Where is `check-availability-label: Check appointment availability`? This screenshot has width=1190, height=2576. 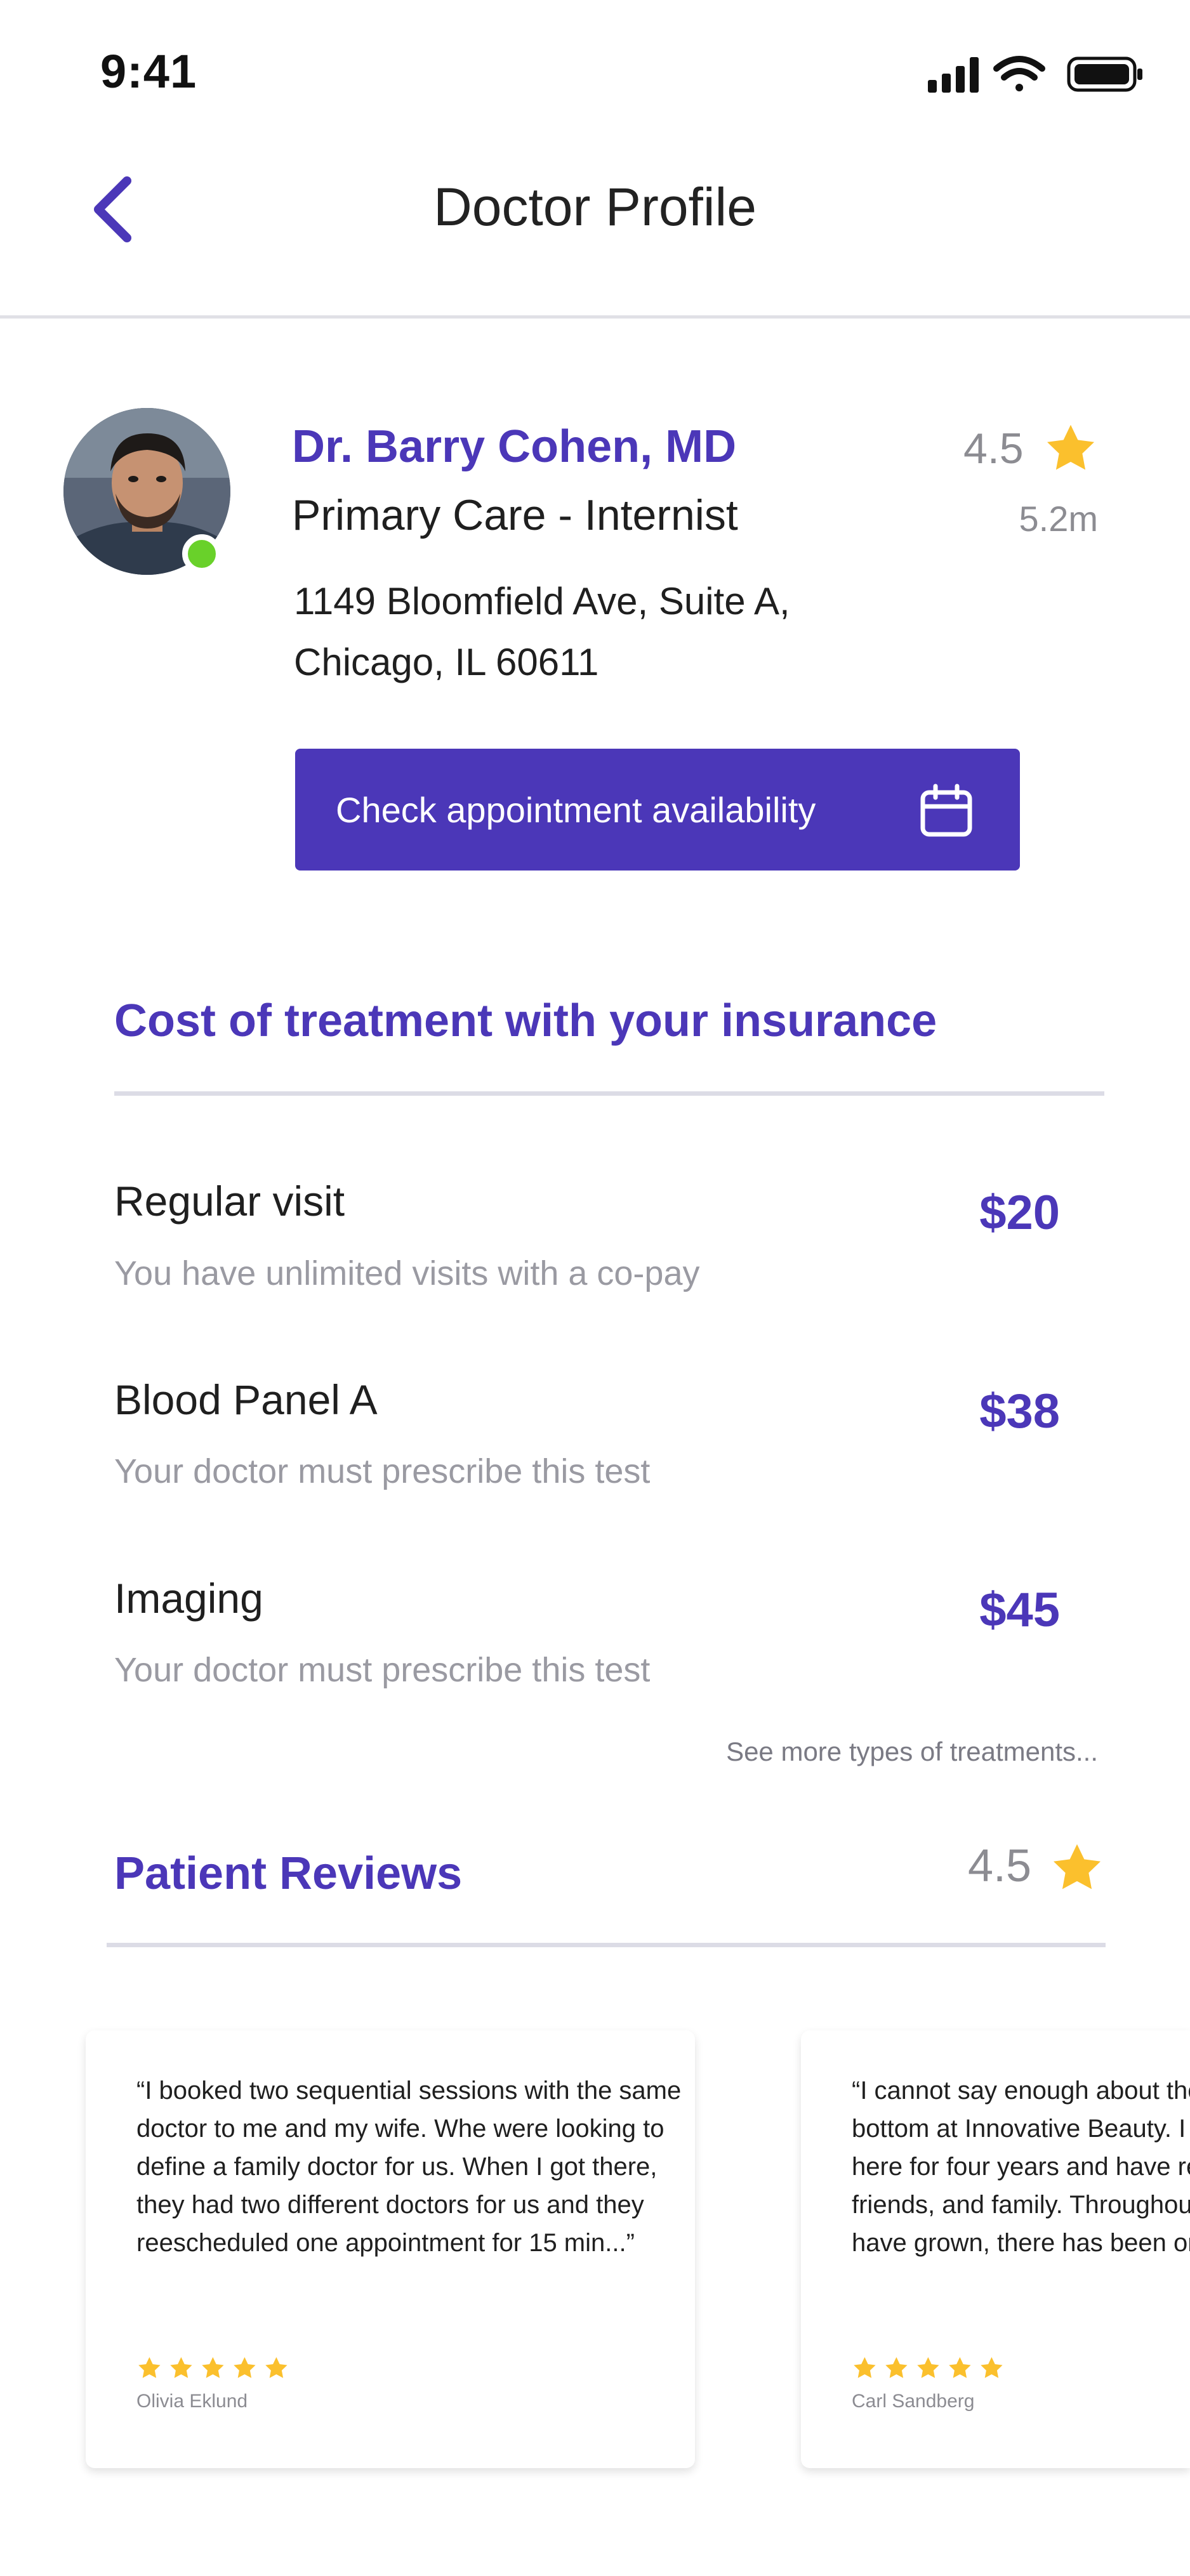 check-availability-label: Check appointment availability is located at coordinates (576, 810).